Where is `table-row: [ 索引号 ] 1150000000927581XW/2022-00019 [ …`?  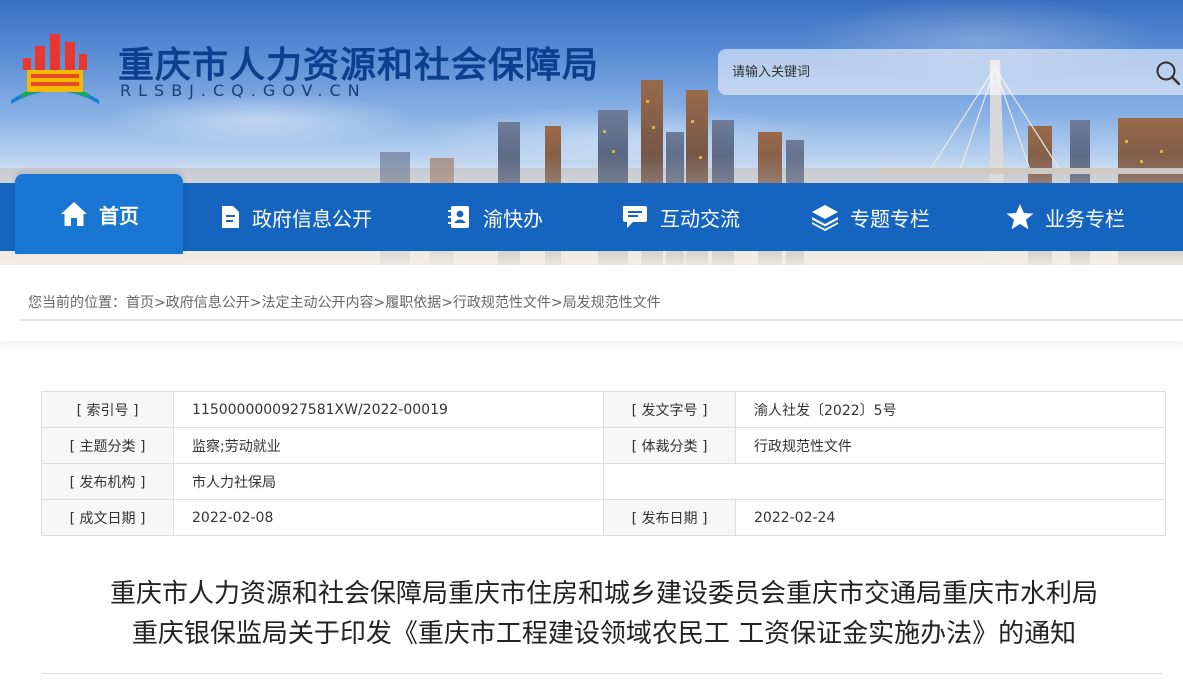 table-row: [ 索引号 ] 1150000000927581XW/2022-00019 [ … is located at coordinates (603, 409).